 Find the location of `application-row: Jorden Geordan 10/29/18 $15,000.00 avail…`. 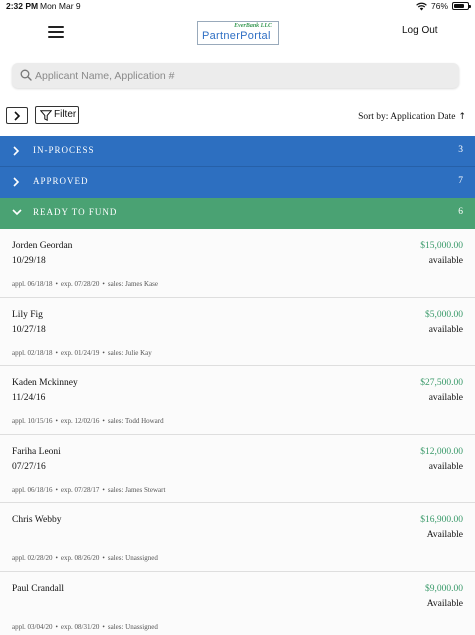

application-row: Jorden Geordan 10/29/18 $15,000.00 avail… is located at coordinates (237, 263).